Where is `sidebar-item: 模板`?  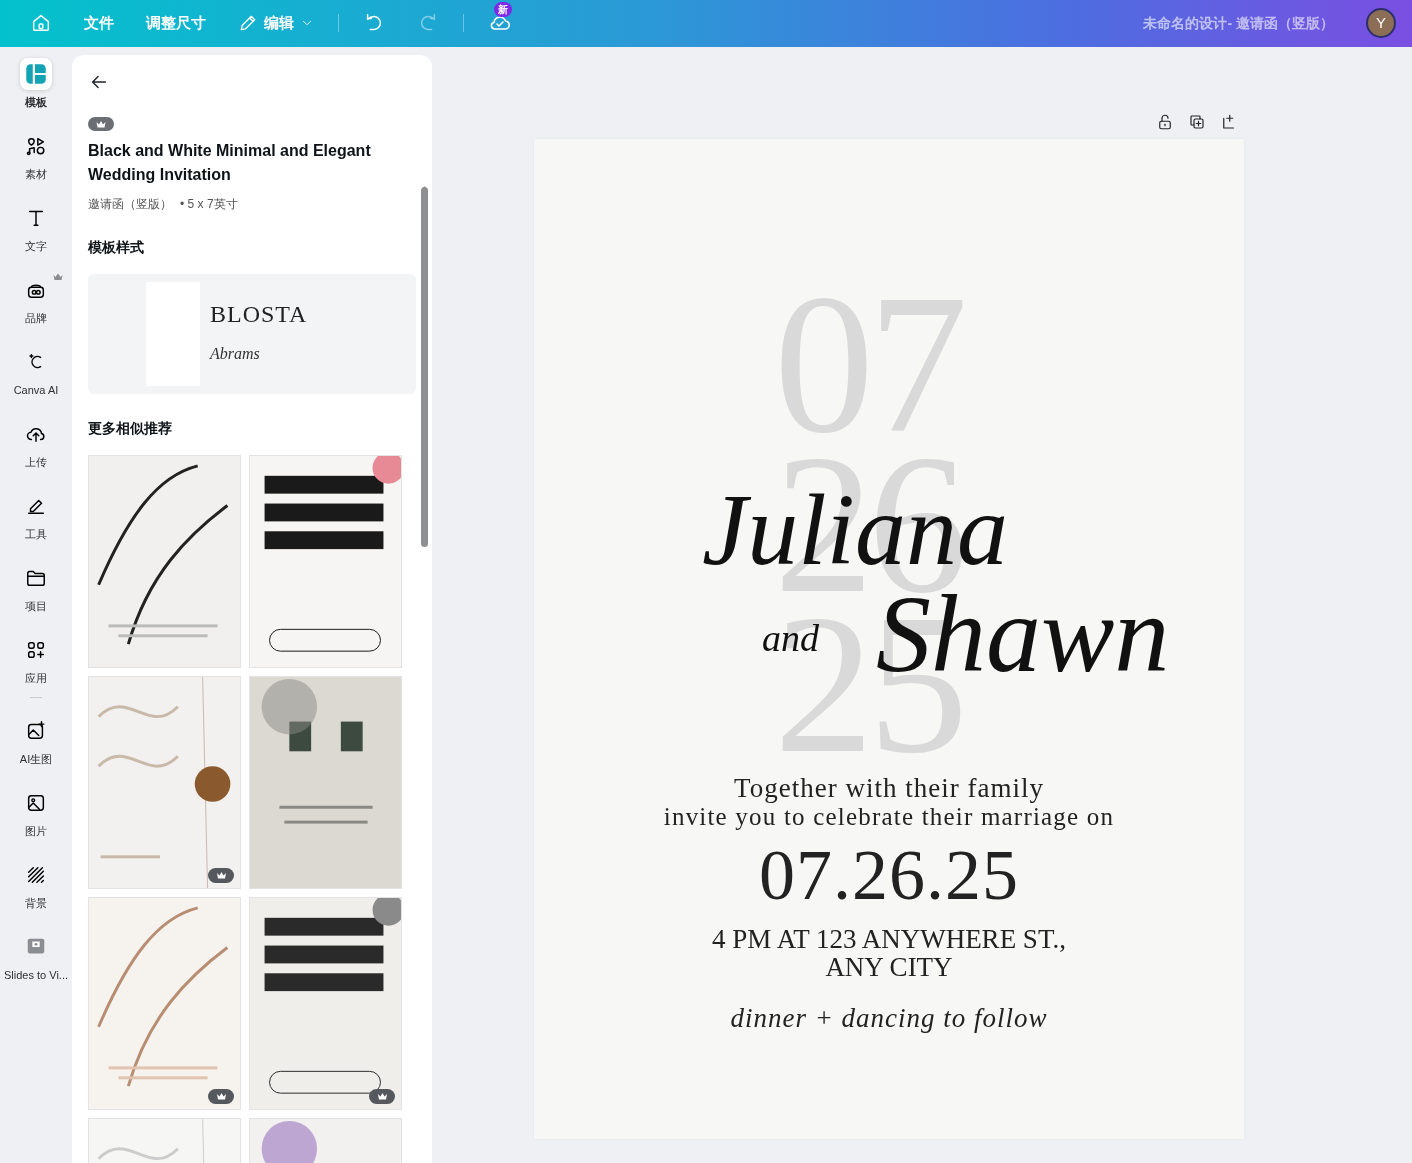
sidebar-item: 模板 is located at coordinates (36, 92).